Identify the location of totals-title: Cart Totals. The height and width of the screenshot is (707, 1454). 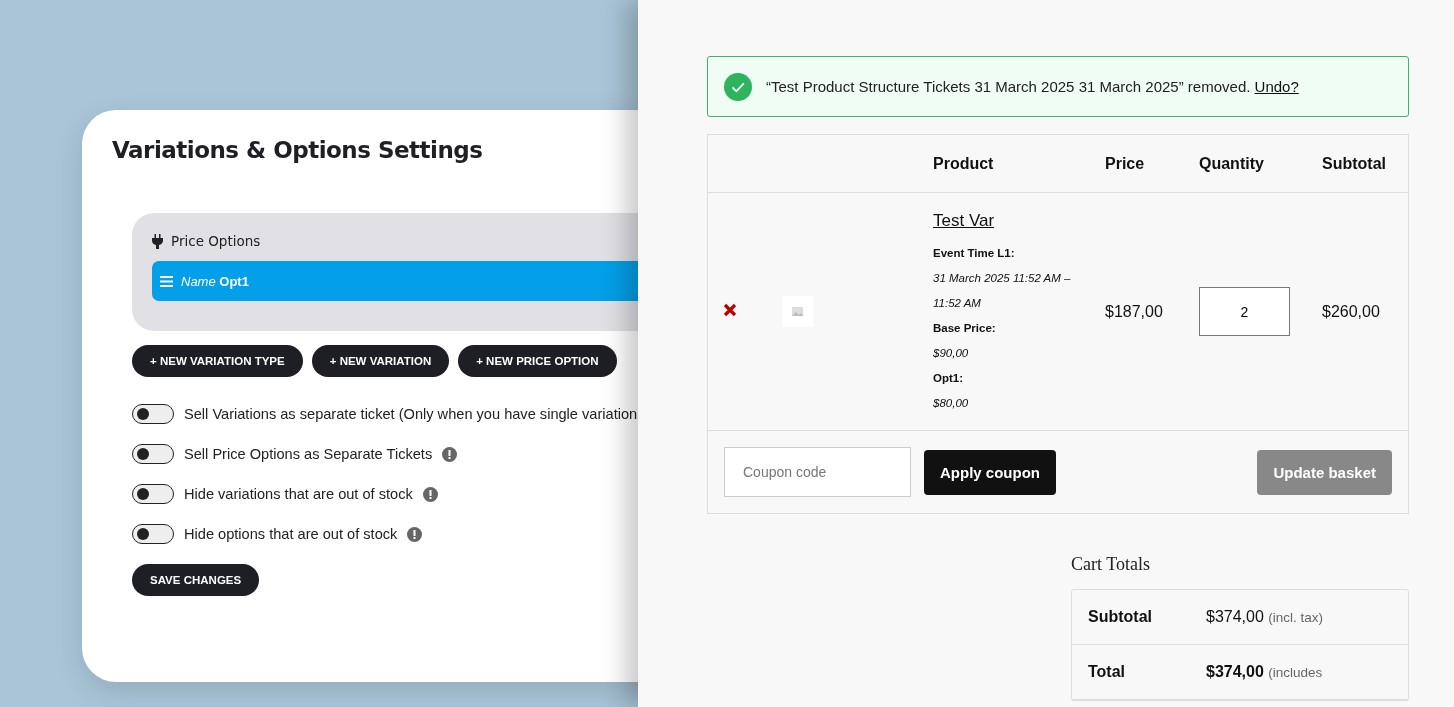
(1111, 564).